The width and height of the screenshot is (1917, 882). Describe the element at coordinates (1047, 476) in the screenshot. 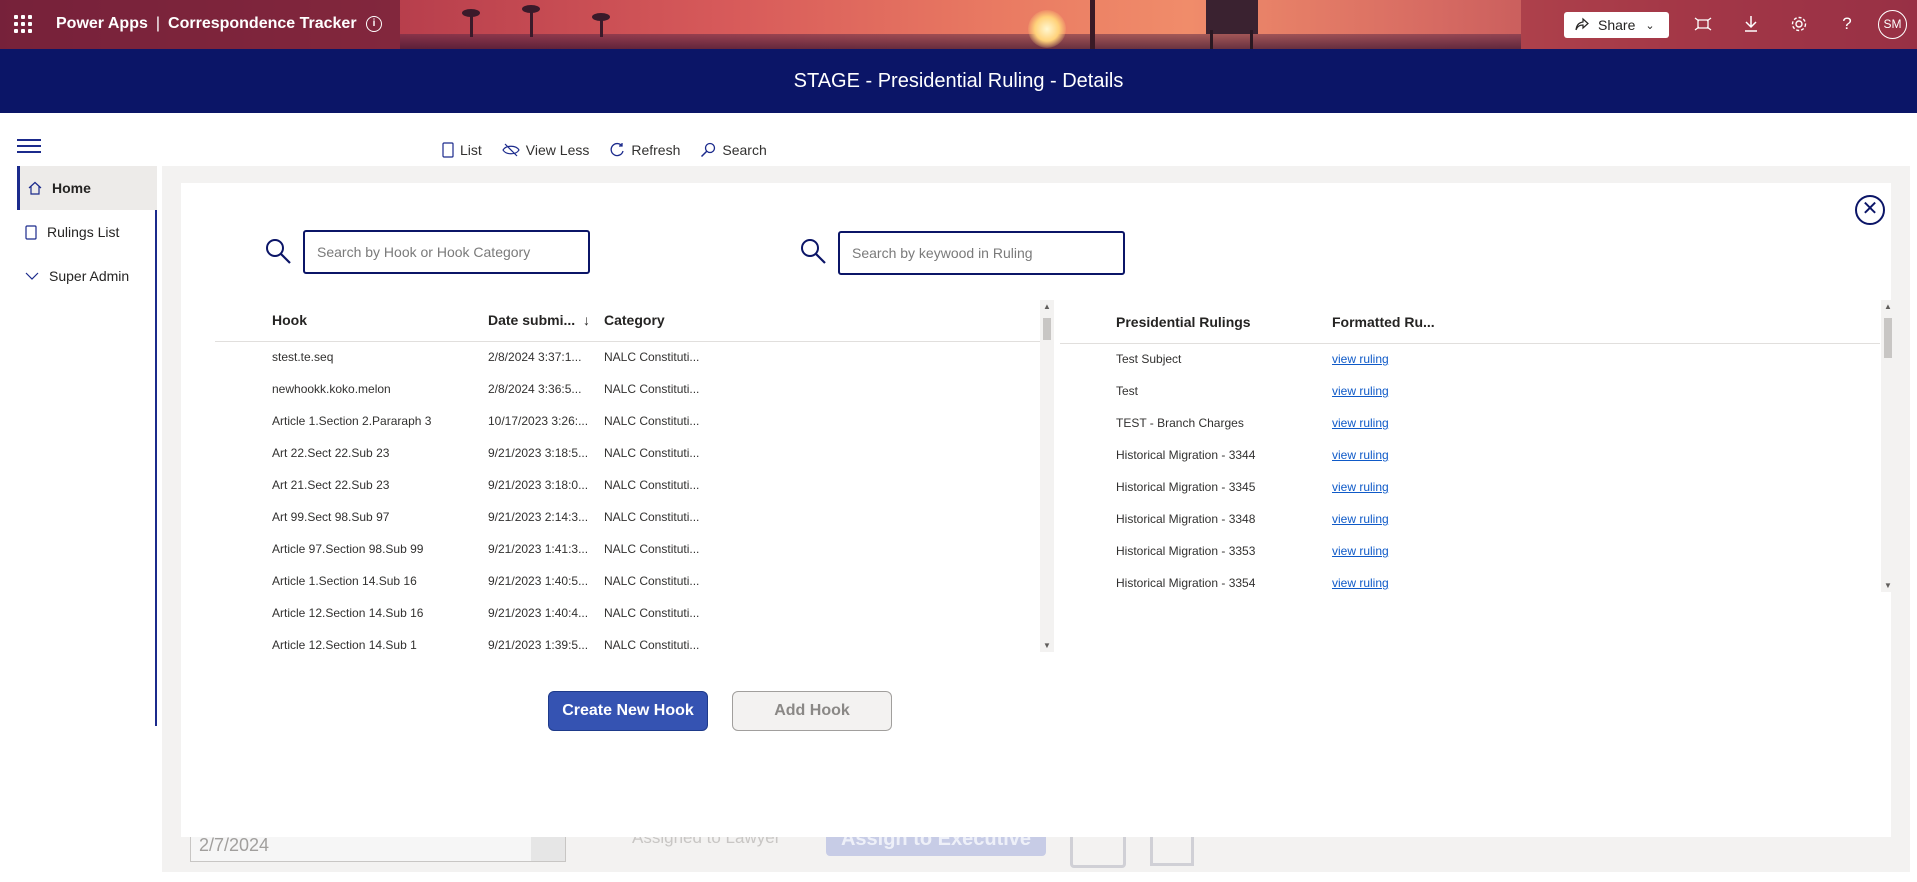

I see `hooks-scrollbar: ▲ ▼` at that location.